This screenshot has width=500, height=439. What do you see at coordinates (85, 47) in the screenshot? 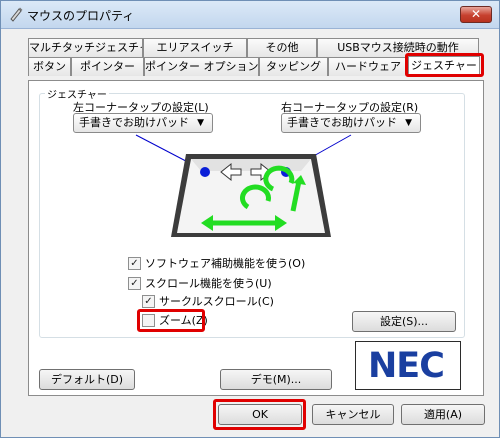
I see `tab-multitouch-gesture: マルチタッチジェスチャー` at bounding box center [85, 47].